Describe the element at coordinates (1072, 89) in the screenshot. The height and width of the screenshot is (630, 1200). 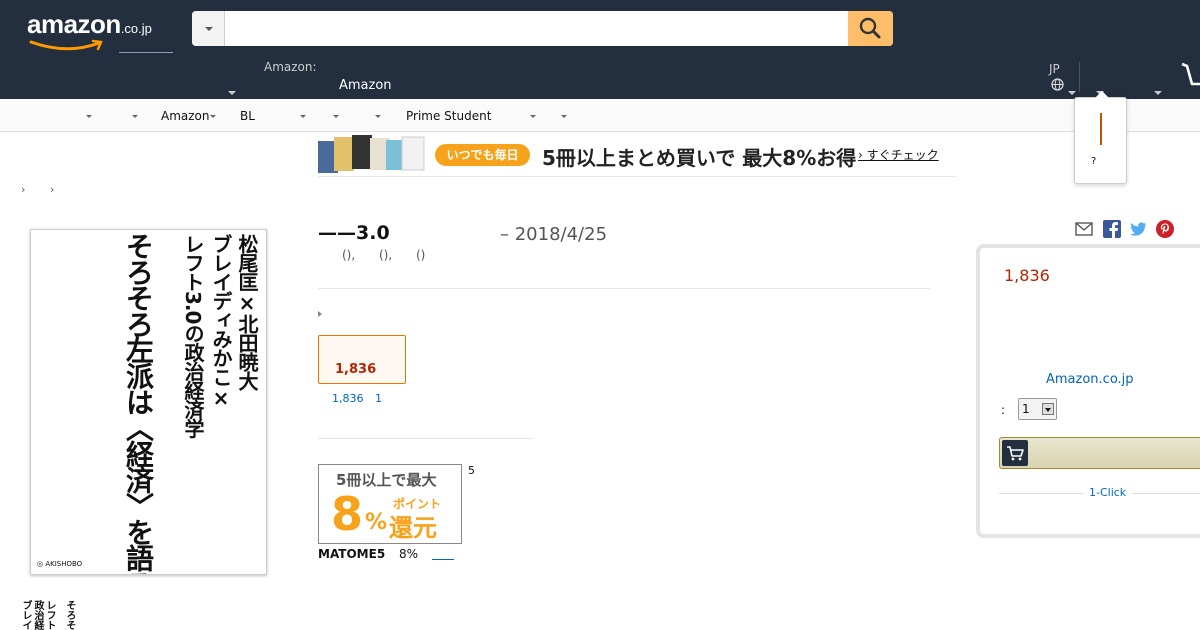
I see `language-dropdown` at that location.